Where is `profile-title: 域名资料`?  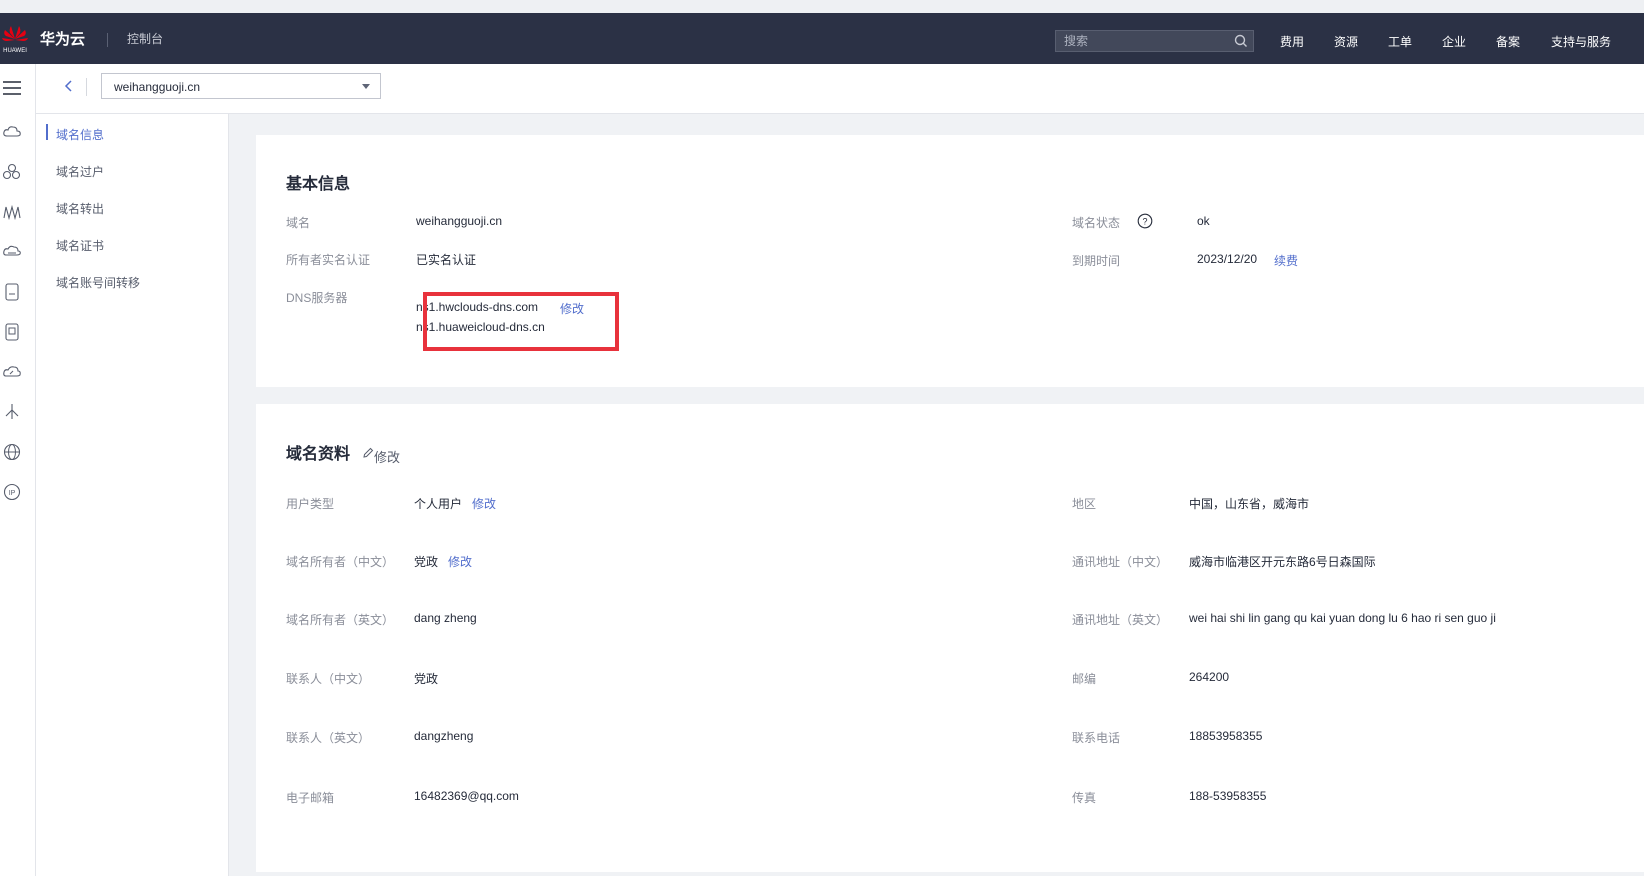
profile-title: 域名资料 is located at coordinates (318, 454).